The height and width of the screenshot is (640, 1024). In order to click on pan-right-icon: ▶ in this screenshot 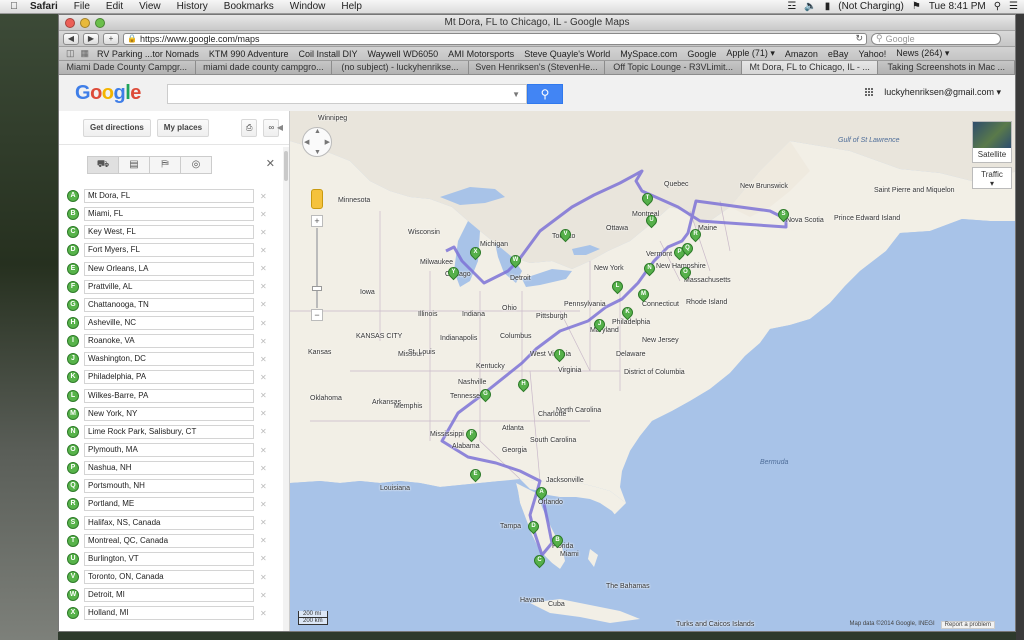, I will do `click(327, 142)`.